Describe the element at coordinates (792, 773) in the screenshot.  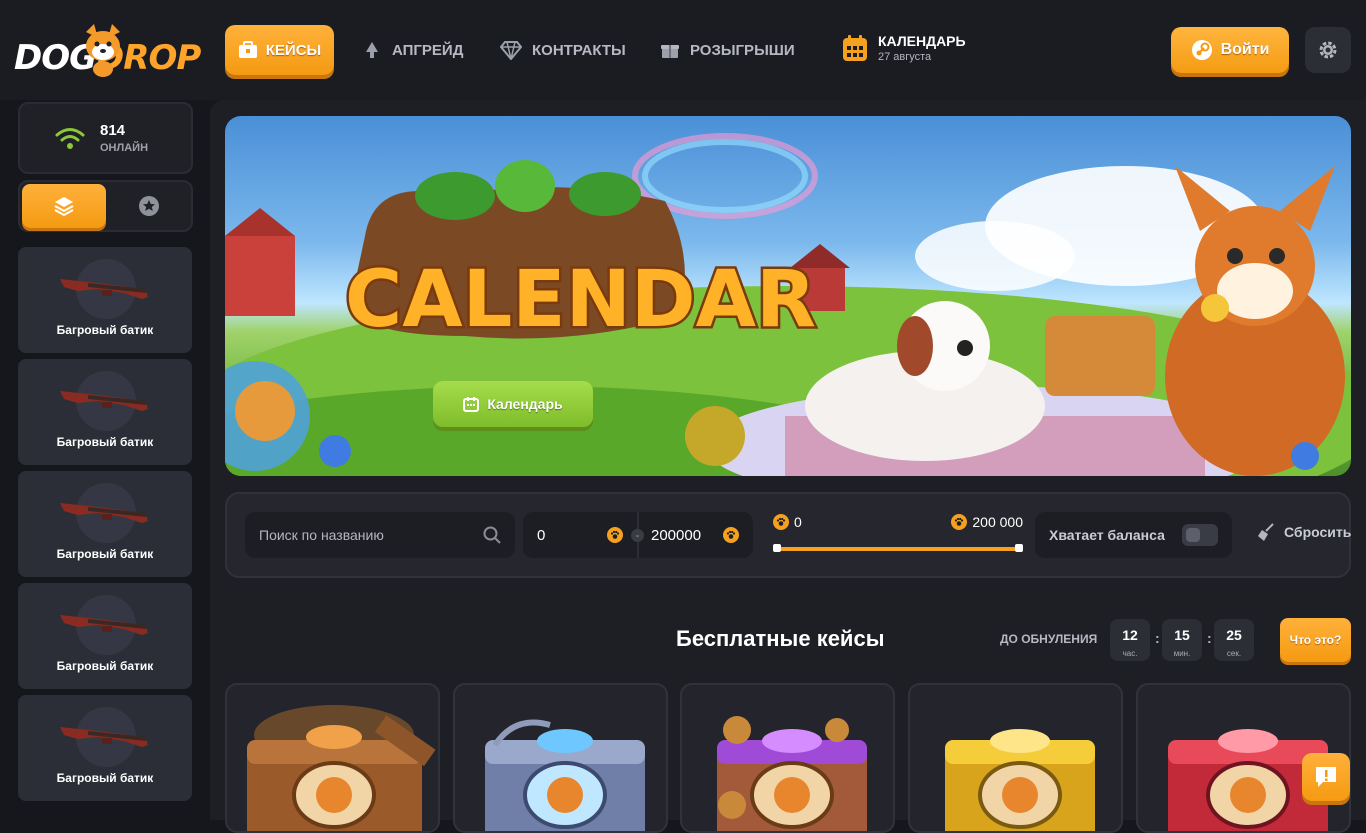
I see `purple-case-icon` at that location.